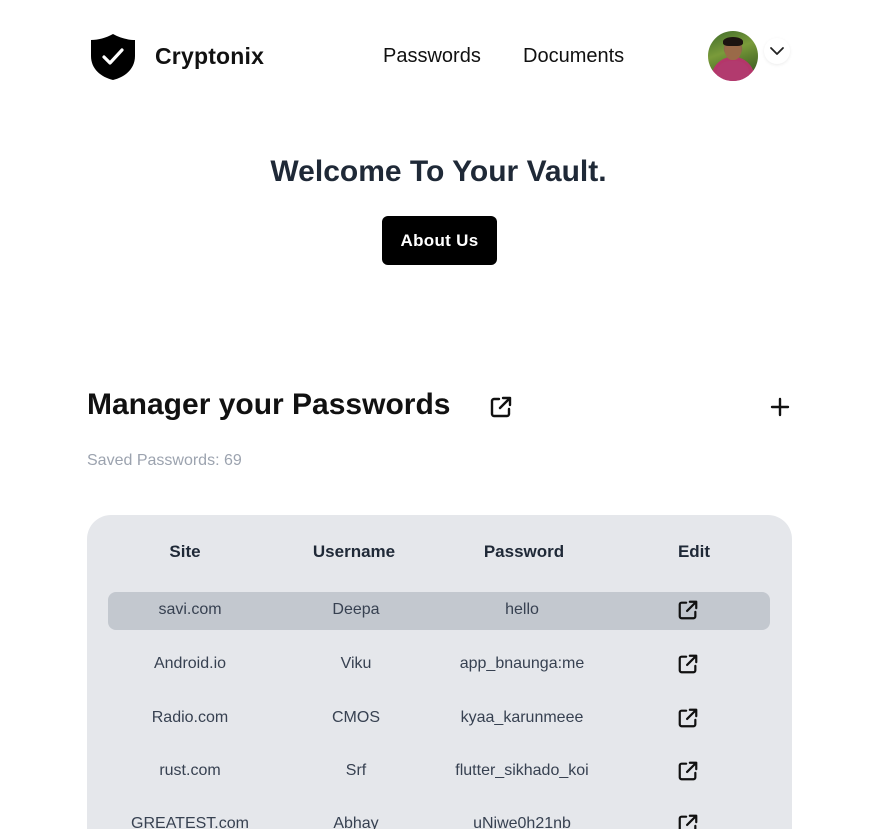 This screenshot has height=829, width=877. Describe the element at coordinates (164, 460) in the screenshot. I see `saved-passwords-count: Saved Passwords: 69` at that location.